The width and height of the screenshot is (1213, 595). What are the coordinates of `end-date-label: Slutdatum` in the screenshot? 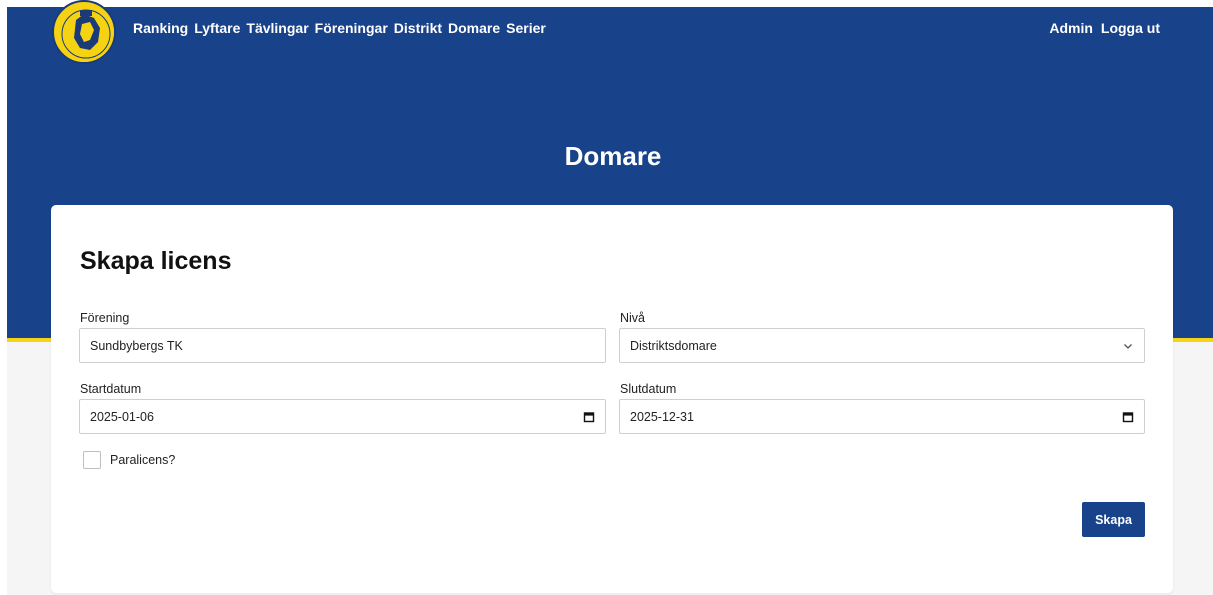 It's located at (648, 389).